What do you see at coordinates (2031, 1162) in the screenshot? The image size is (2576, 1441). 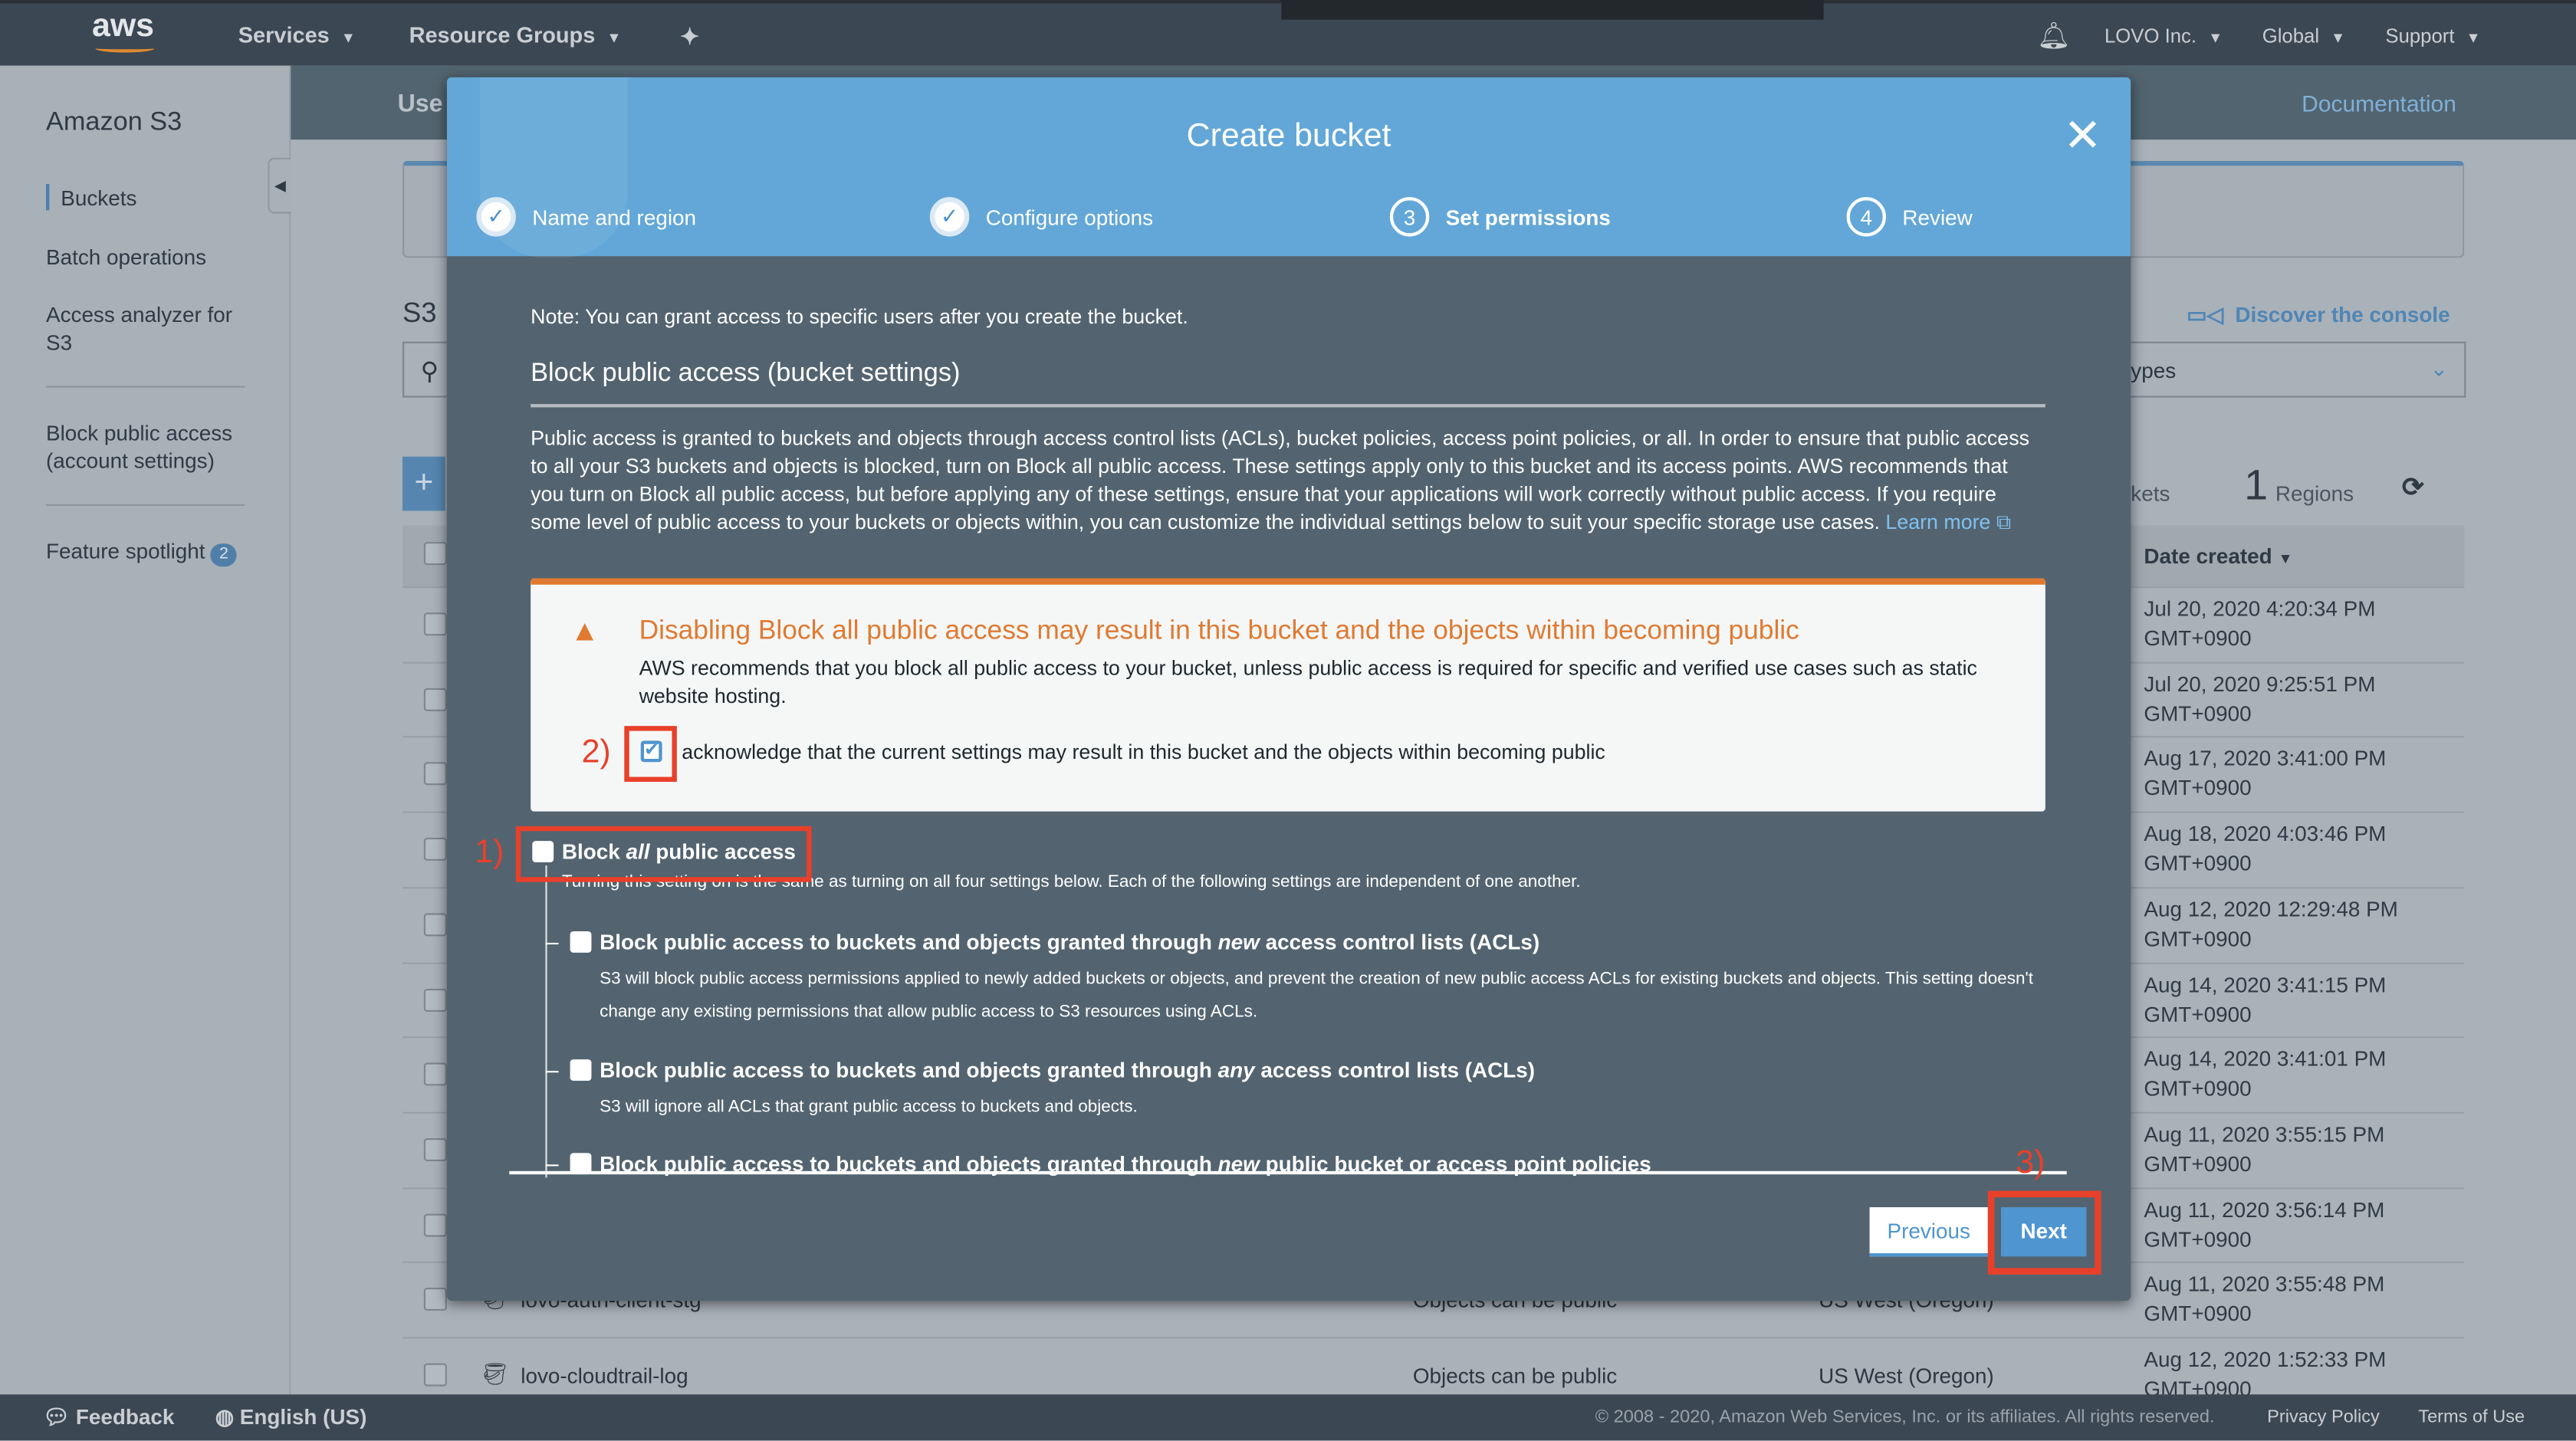 I see `annotation-label-3: 3)` at bounding box center [2031, 1162].